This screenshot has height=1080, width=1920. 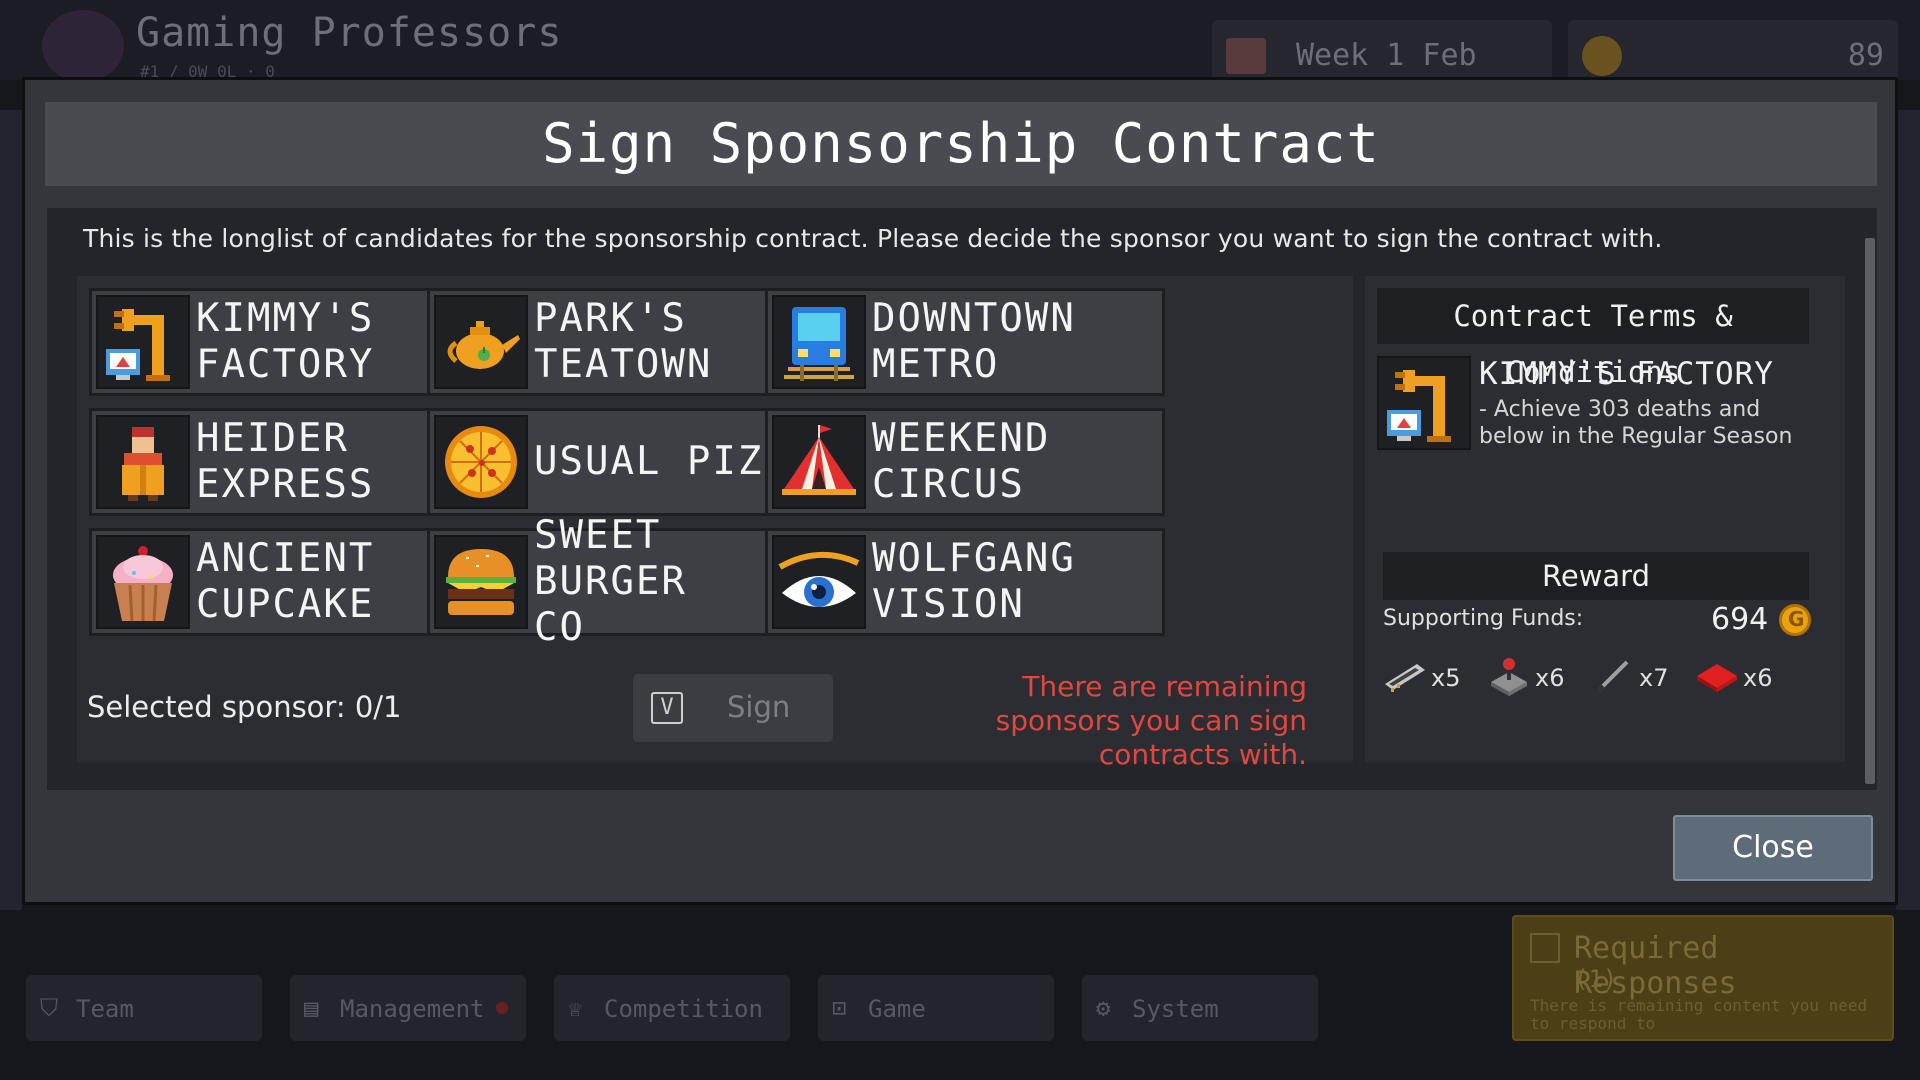 What do you see at coordinates (961, 461) in the screenshot?
I see `sponsor-name: WEEKEND CIRCUS` at bounding box center [961, 461].